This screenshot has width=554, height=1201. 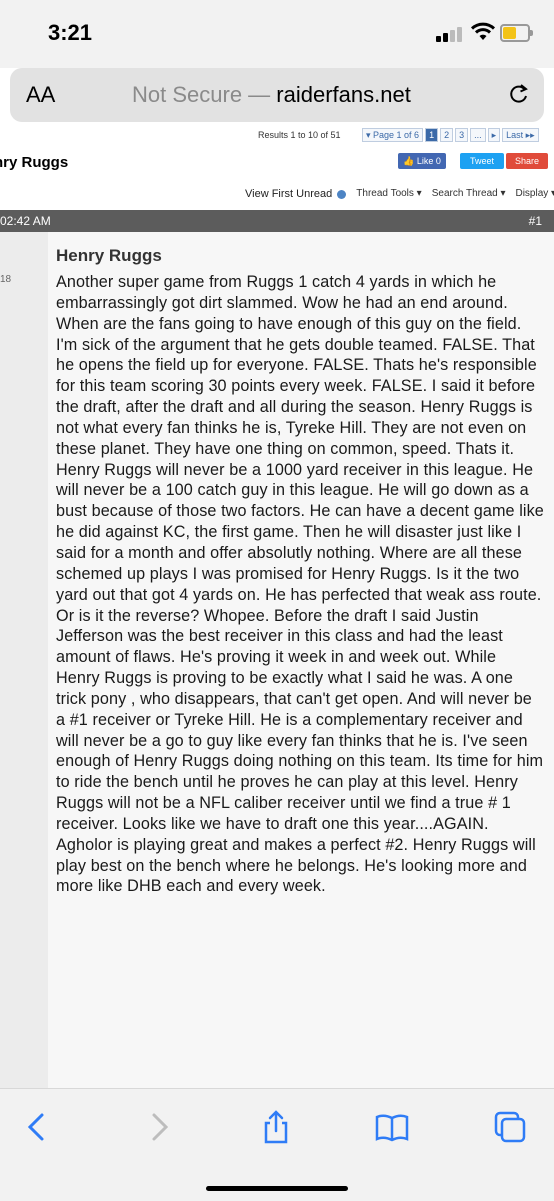 What do you see at coordinates (6, 279) in the screenshot?
I see `user-stat: 18` at bounding box center [6, 279].